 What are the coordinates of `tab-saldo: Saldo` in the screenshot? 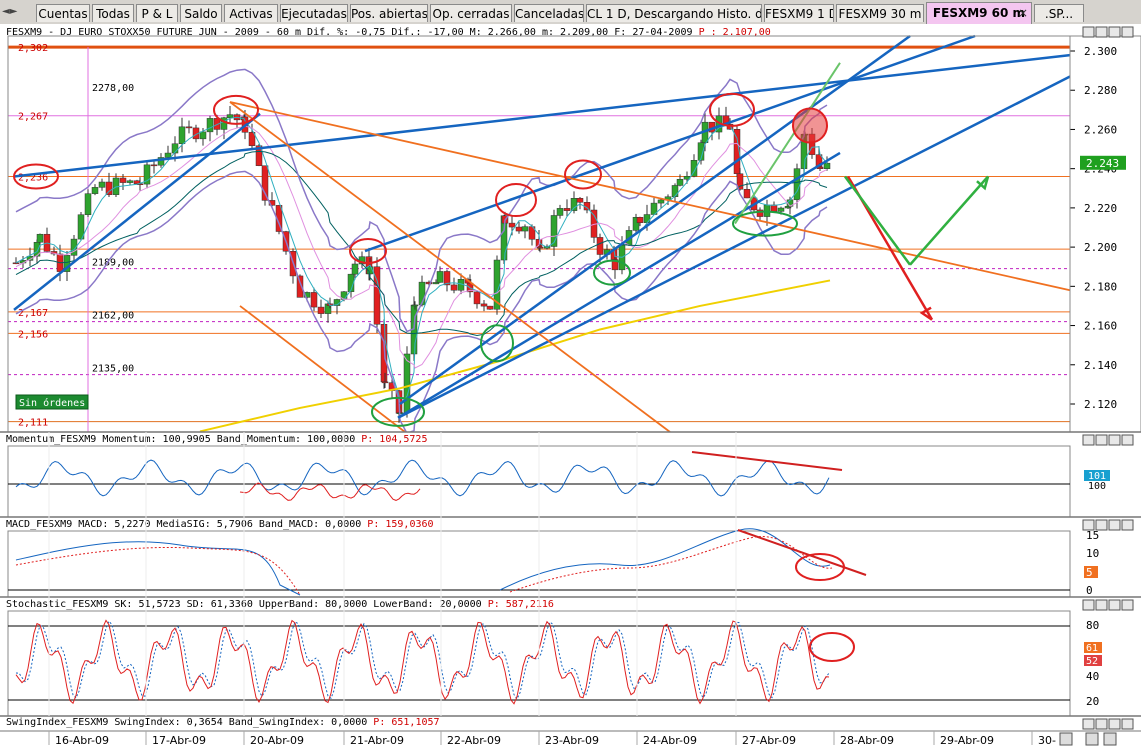 It's located at (201, 13).